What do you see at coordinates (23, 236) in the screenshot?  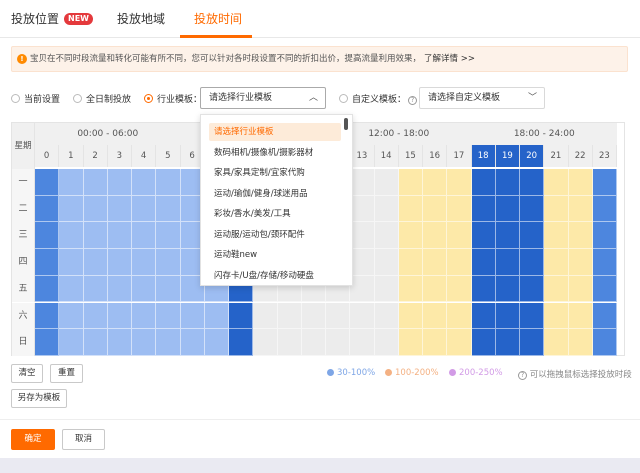 I see `weekday-row-label: 三` at bounding box center [23, 236].